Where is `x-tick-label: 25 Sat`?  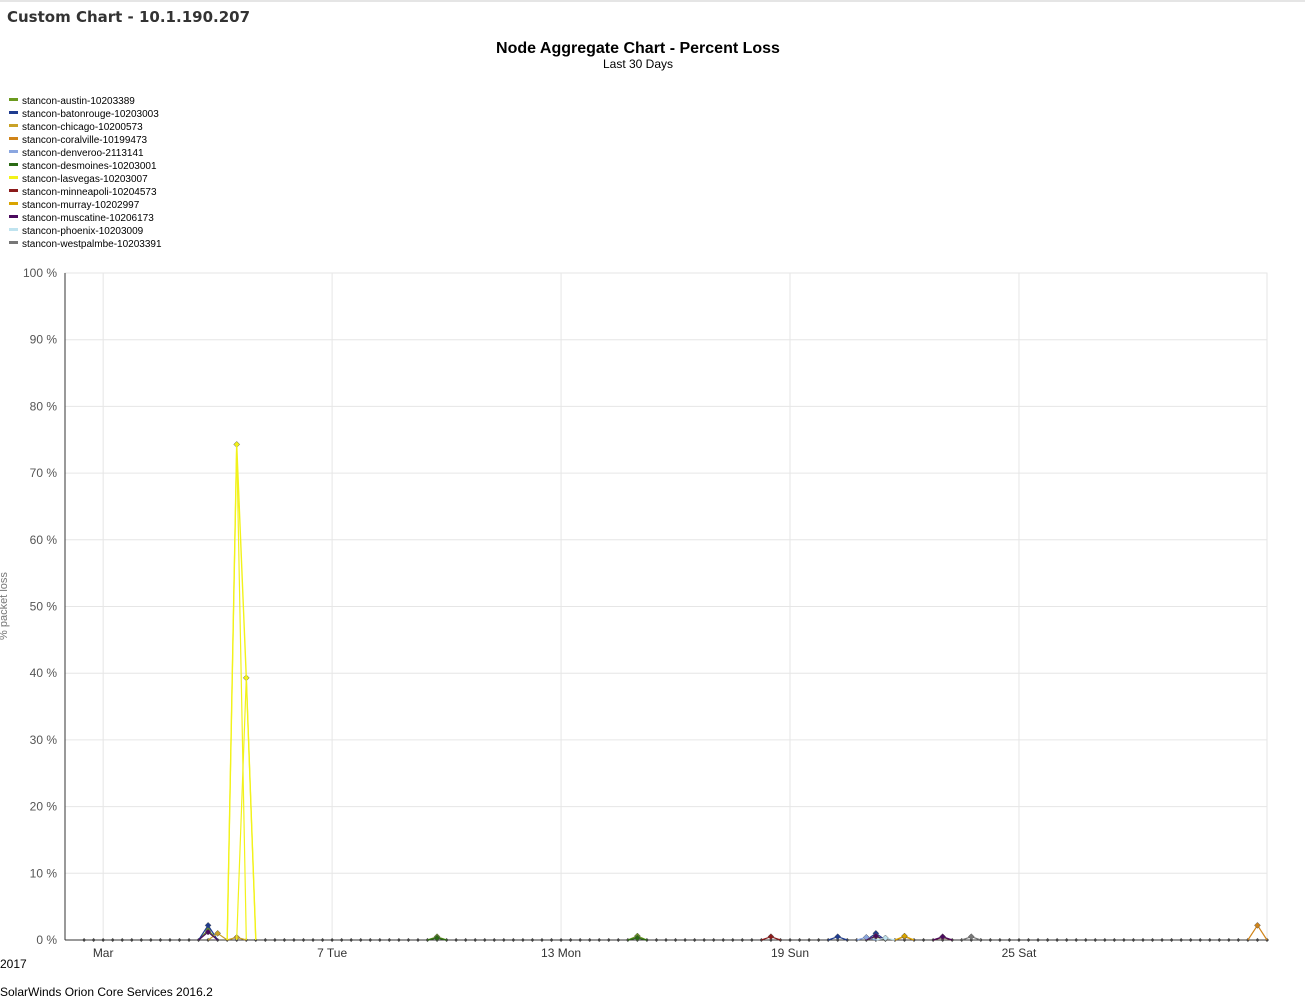
x-tick-label: 25 Sat is located at coordinates (1019, 953).